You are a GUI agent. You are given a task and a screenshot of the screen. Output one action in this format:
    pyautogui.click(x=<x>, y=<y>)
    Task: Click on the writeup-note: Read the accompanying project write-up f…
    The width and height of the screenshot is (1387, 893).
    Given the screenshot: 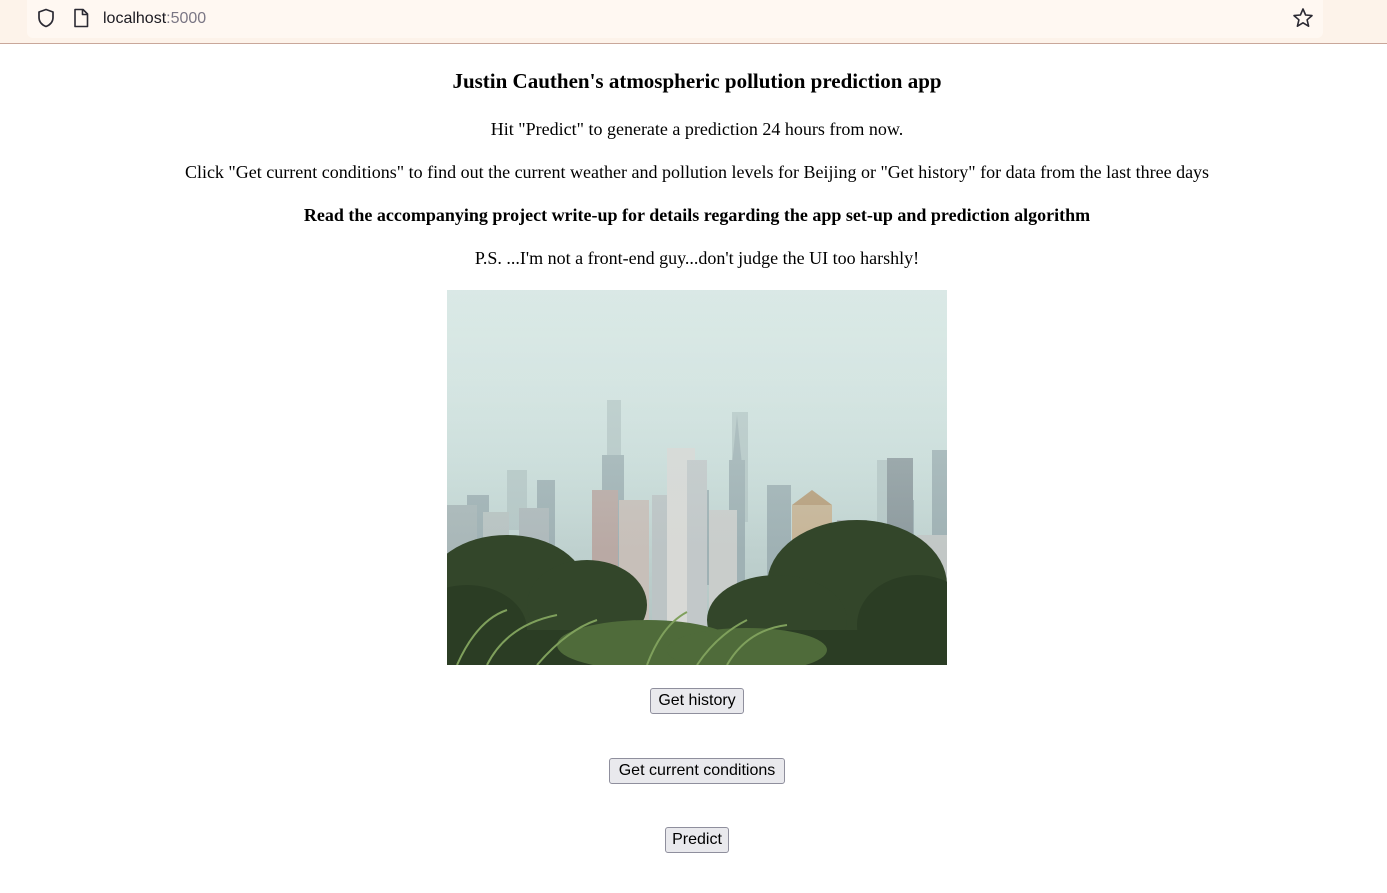 What is the action you would take?
    pyautogui.click(x=697, y=215)
    